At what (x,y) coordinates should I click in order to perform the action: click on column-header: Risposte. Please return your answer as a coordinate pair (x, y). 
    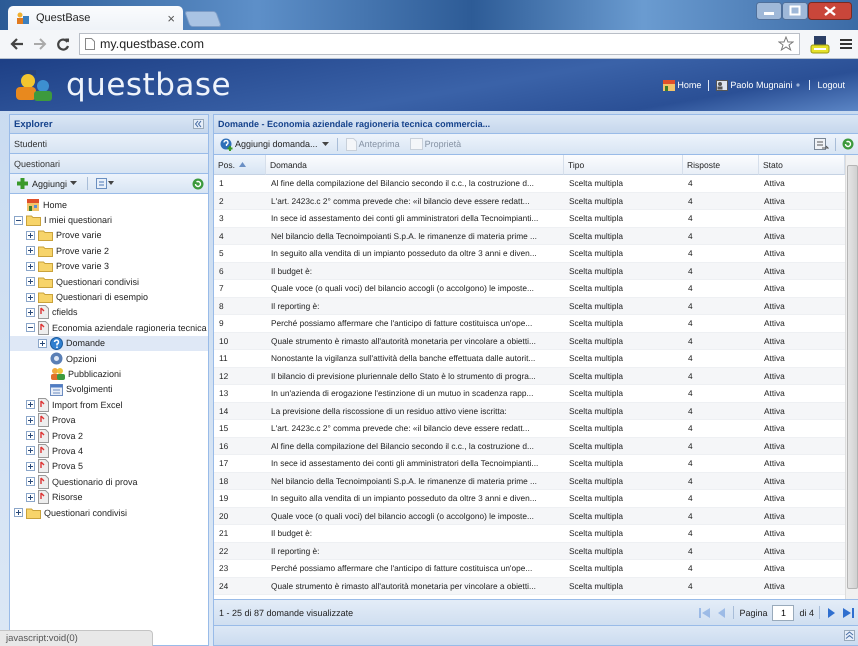
    Looking at the image, I should click on (721, 165).